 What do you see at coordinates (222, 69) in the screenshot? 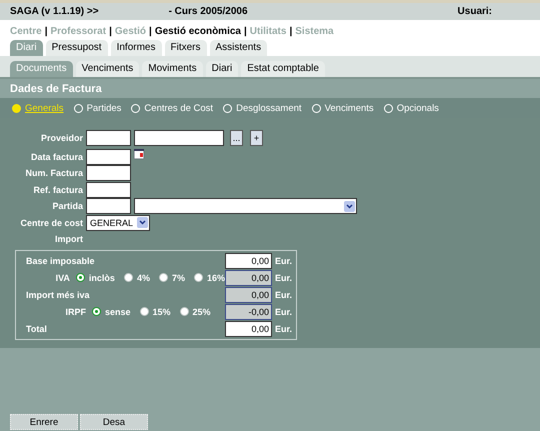
I see `subtab: Diari` at bounding box center [222, 69].